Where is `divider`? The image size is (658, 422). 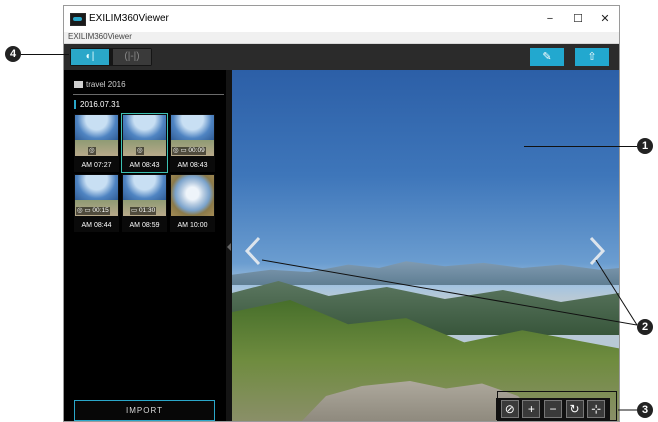 divider is located at coordinates (148, 94).